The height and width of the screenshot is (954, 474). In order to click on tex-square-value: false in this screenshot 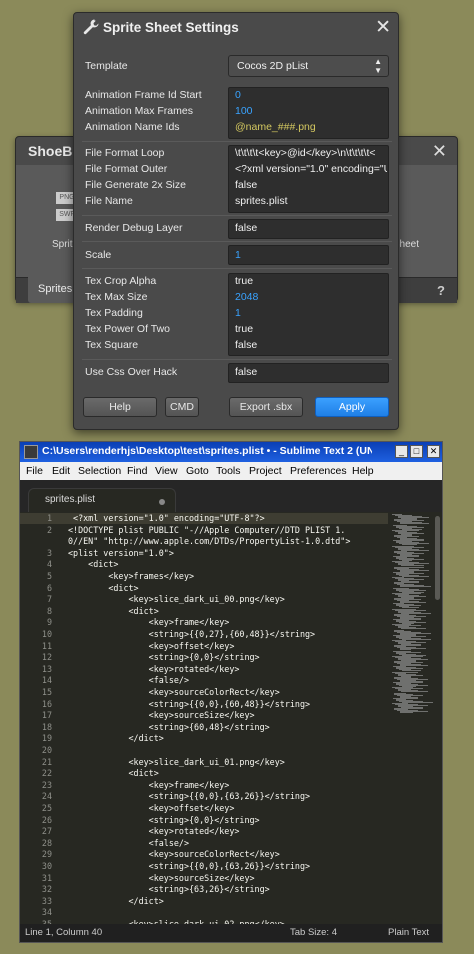, I will do `click(311, 345)`.